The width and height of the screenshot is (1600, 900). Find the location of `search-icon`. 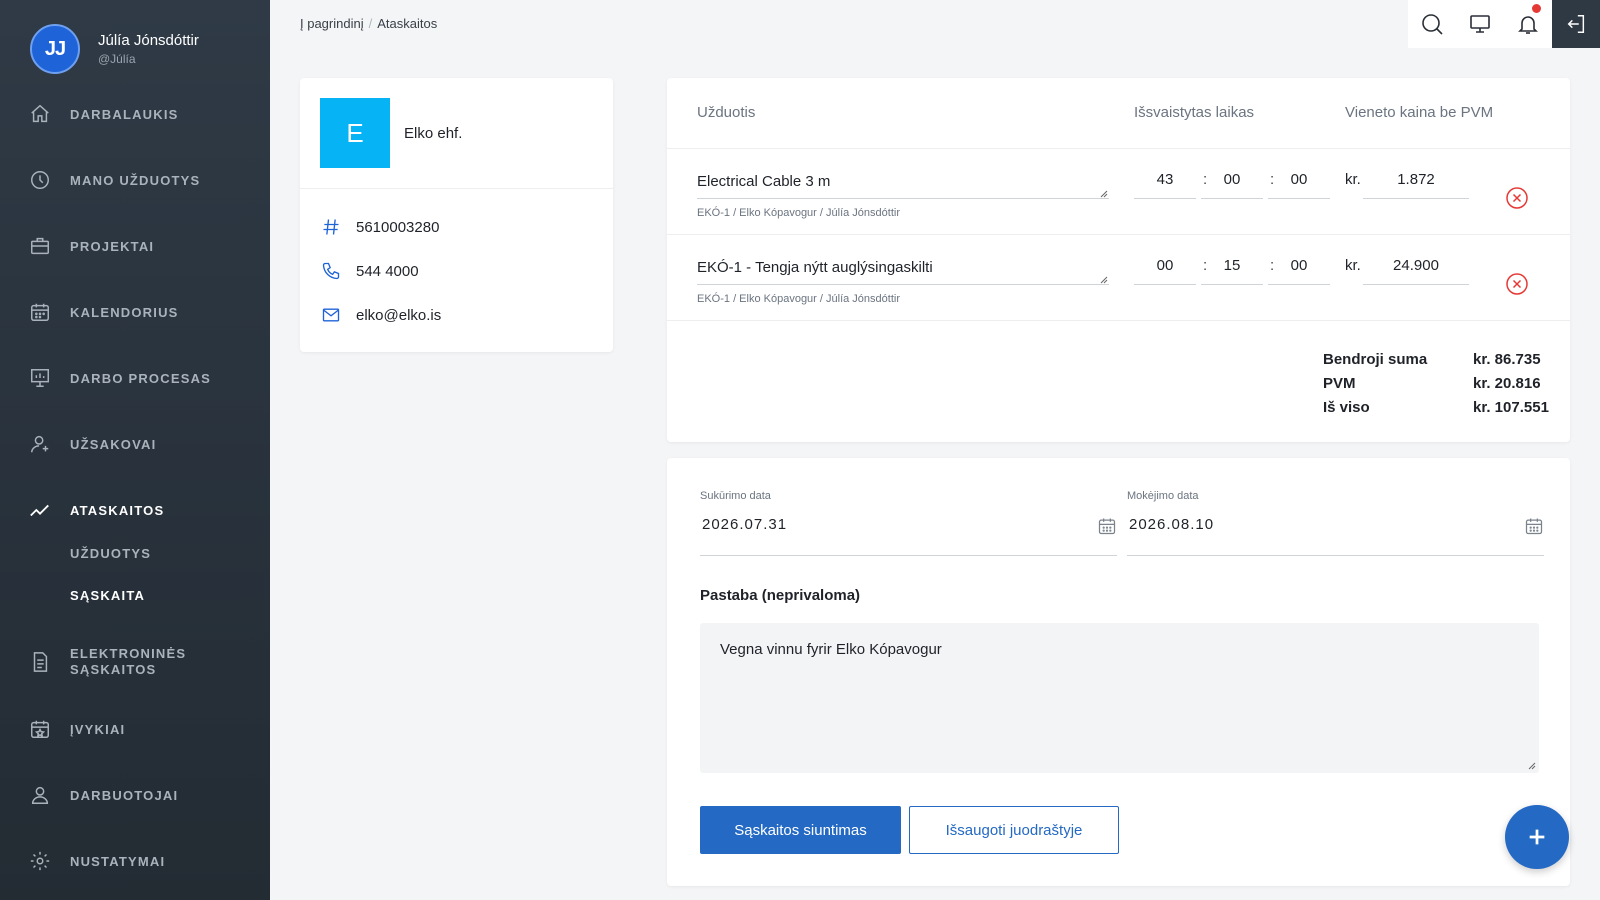

search-icon is located at coordinates (1432, 24).